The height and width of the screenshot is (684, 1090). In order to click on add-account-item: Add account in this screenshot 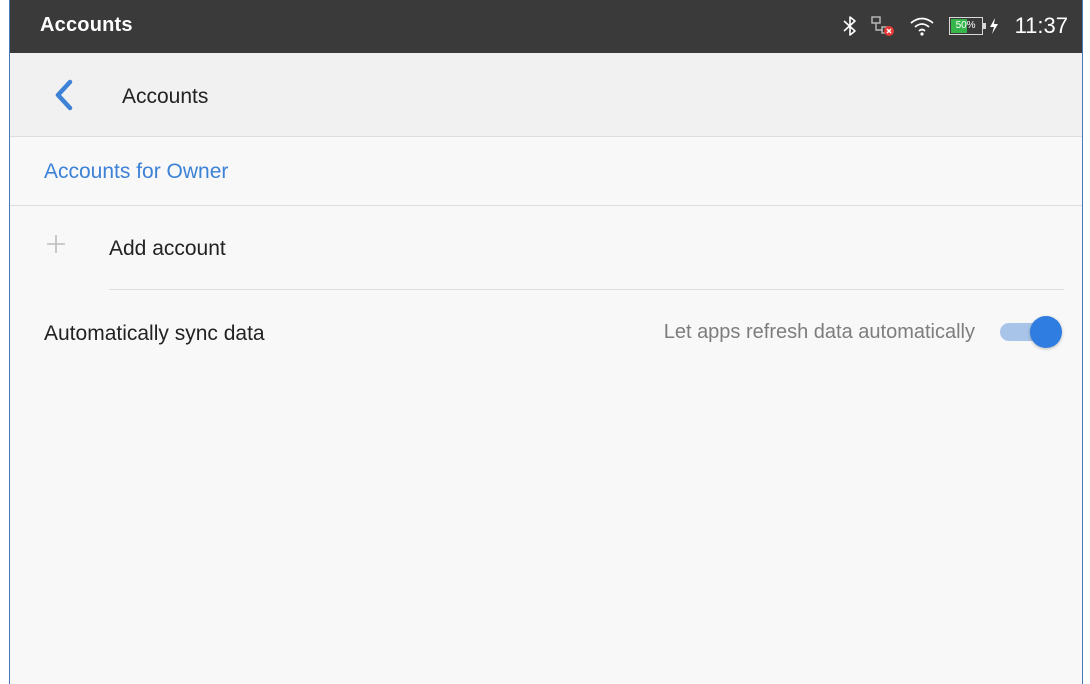, I will do `click(546, 248)`.